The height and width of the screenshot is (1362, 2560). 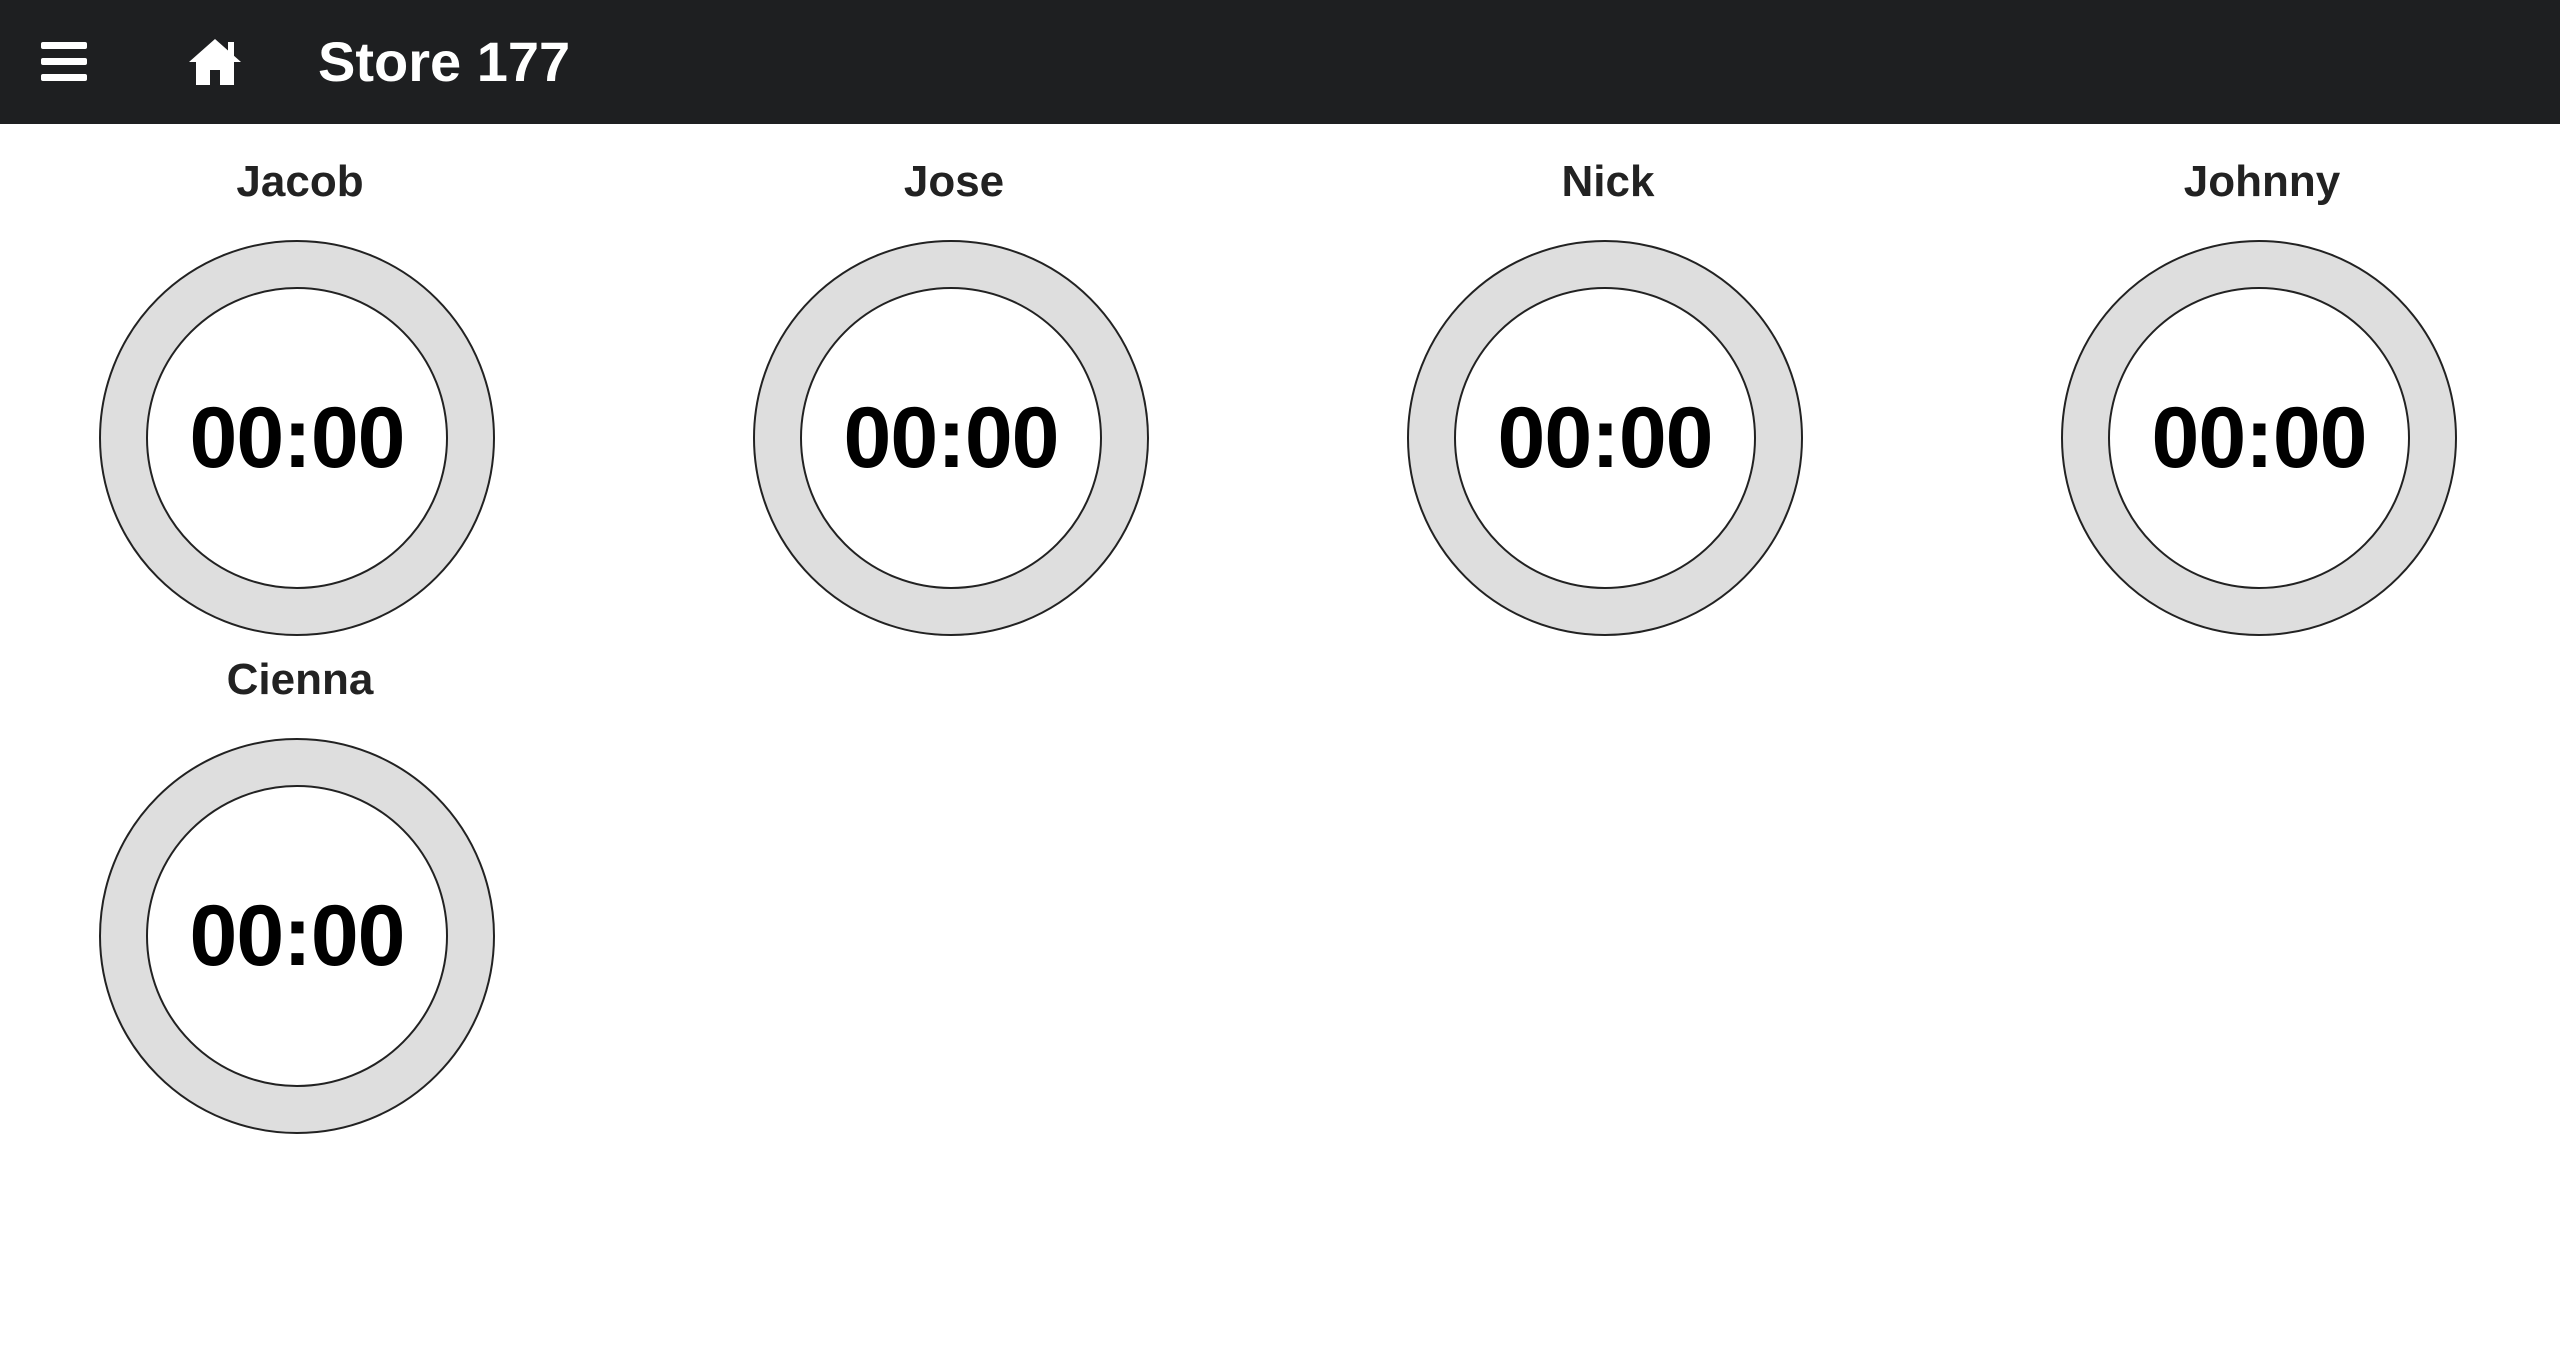 I want to click on page-title: Store 177, so click(x=444, y=61).